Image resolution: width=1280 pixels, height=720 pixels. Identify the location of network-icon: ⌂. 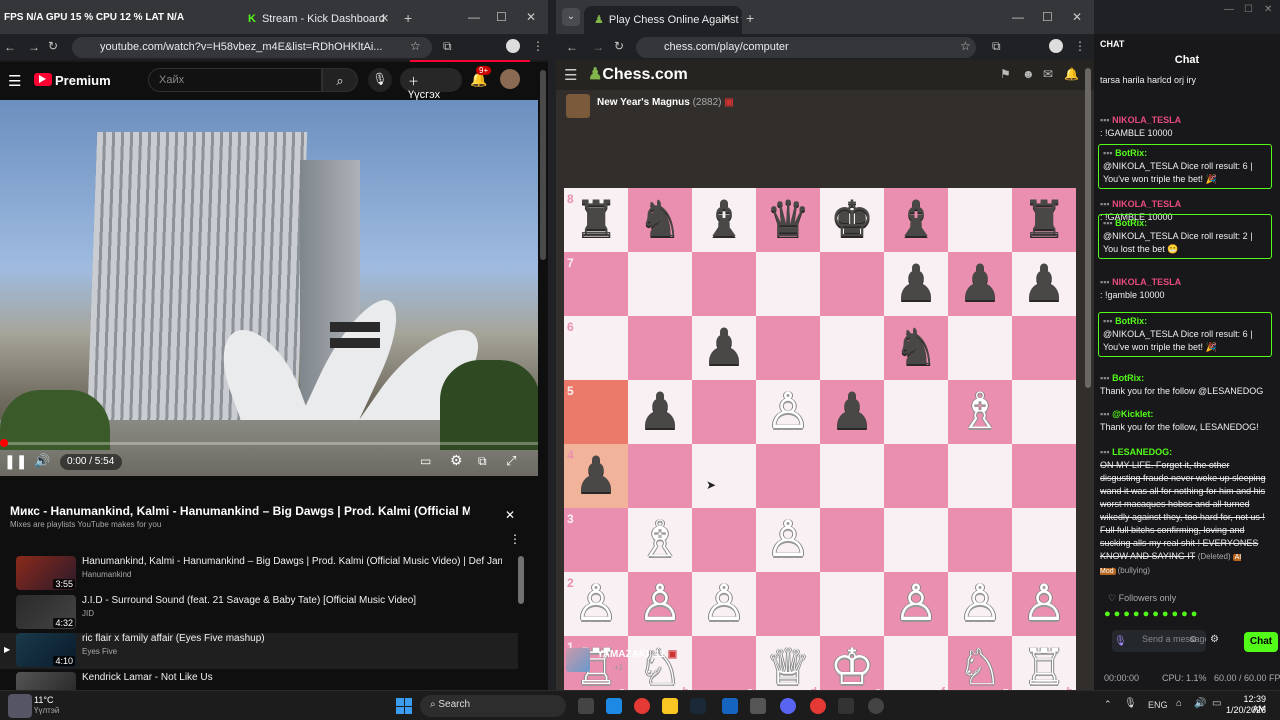
(1179, 703).